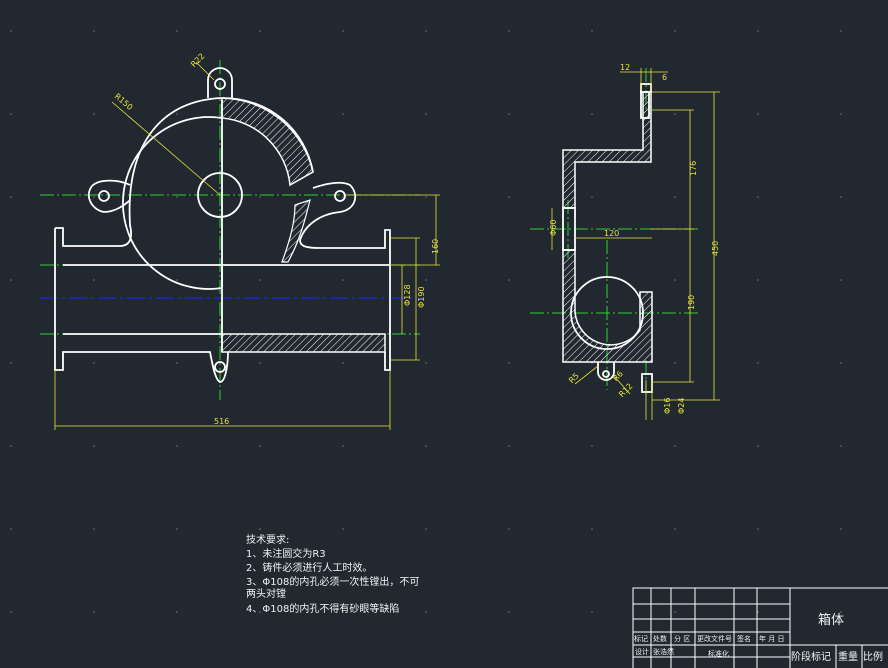 The width and height of the screenshot is (888, 668). I want to click on tb-weight: 重量, so click(848, 656).